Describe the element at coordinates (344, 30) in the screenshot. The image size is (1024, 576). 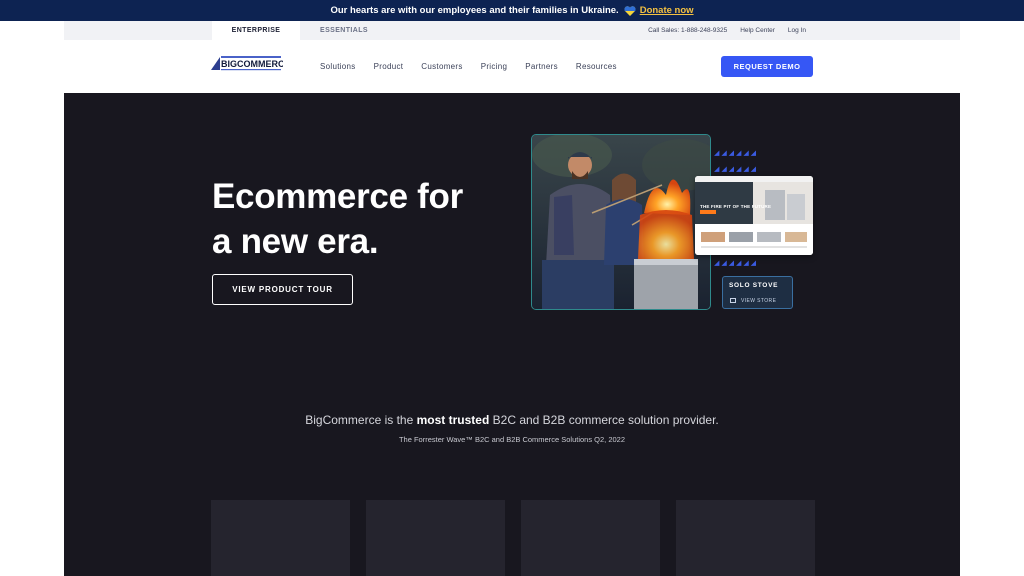
I see `tab-essentials: ESSENTIALS` at that location.